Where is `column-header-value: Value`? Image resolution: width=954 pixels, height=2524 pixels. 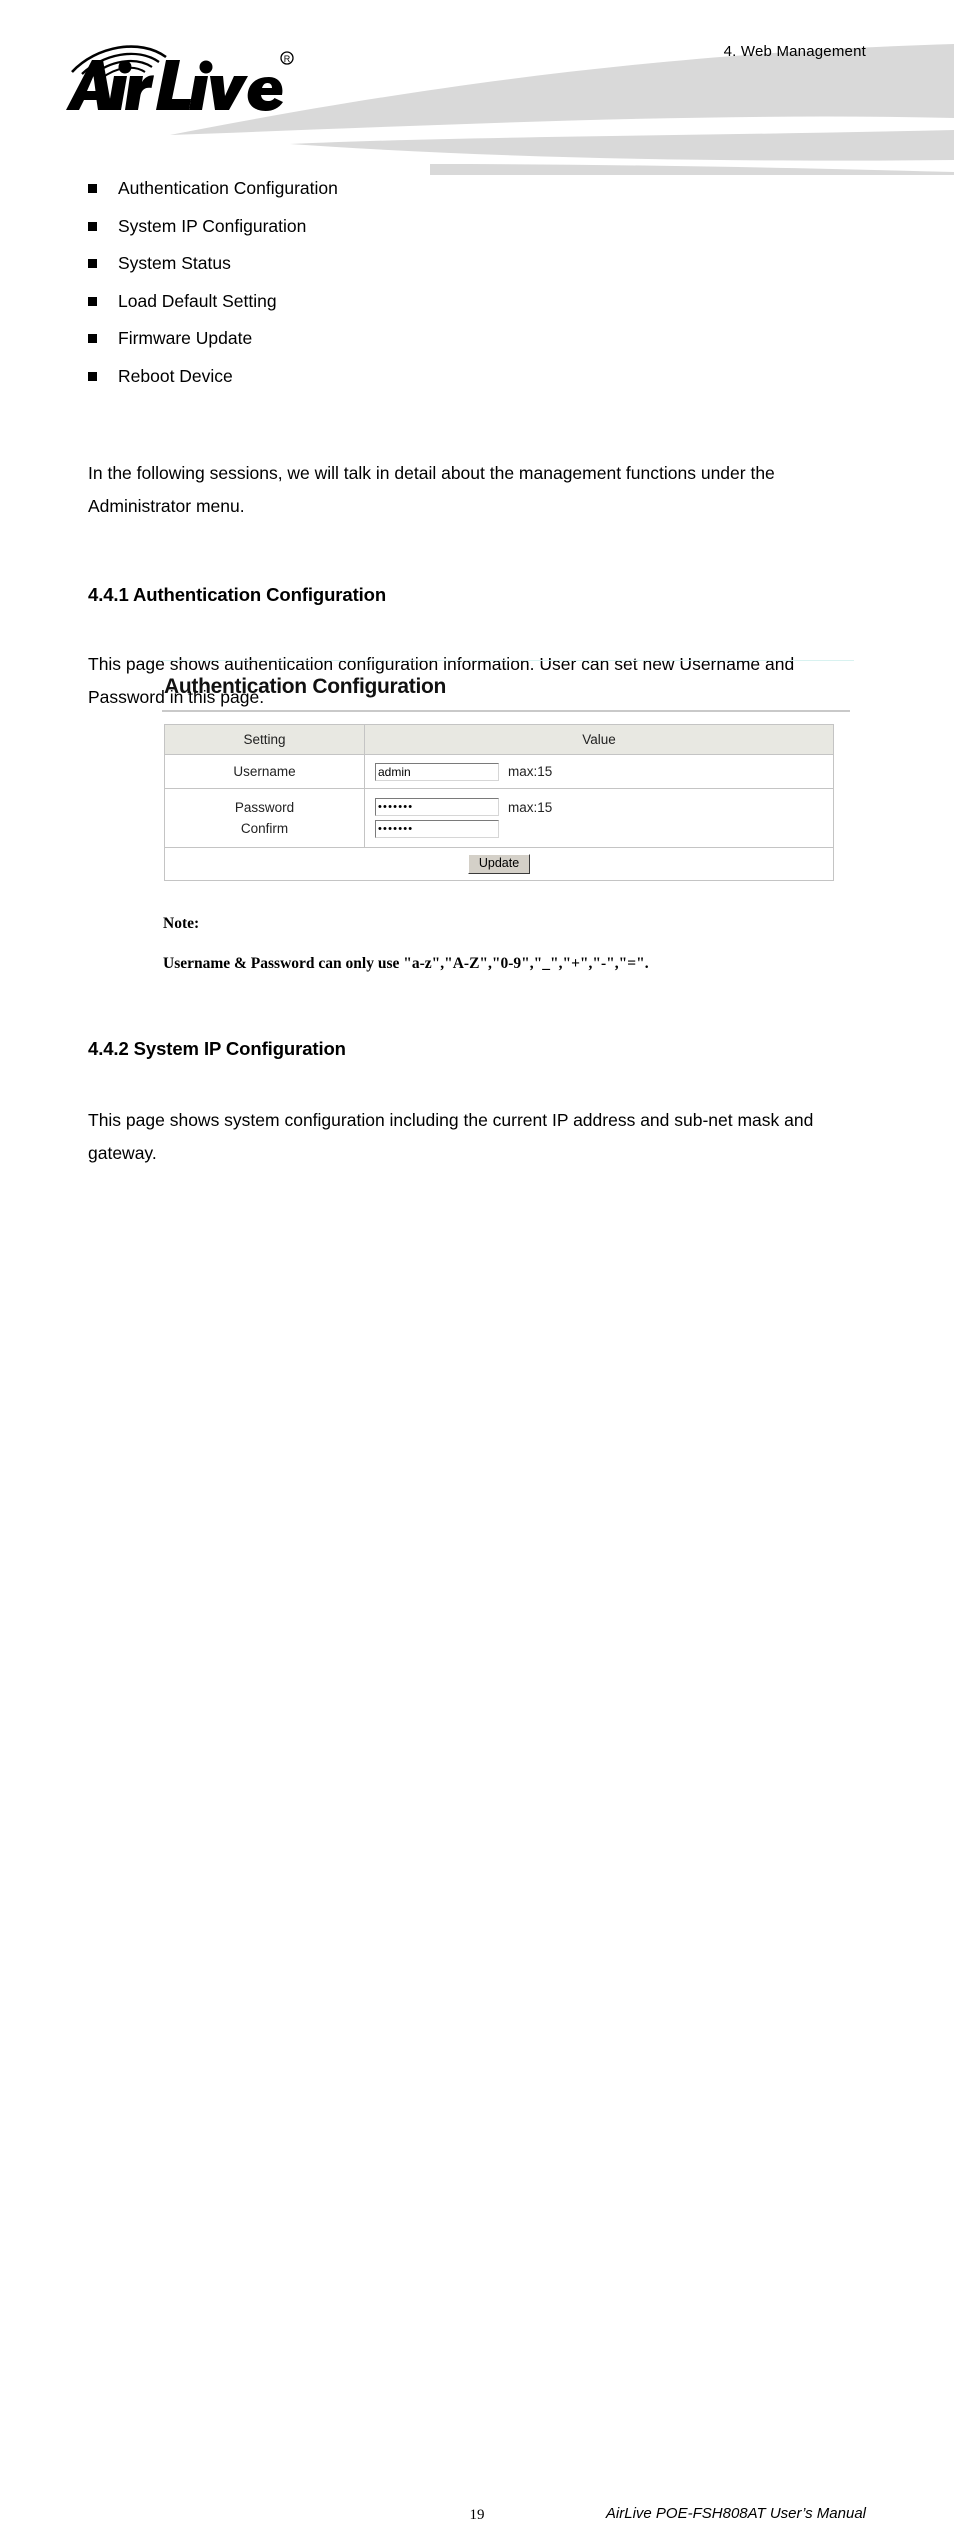
column-header-value: Value is located at coordinates (599, 739).